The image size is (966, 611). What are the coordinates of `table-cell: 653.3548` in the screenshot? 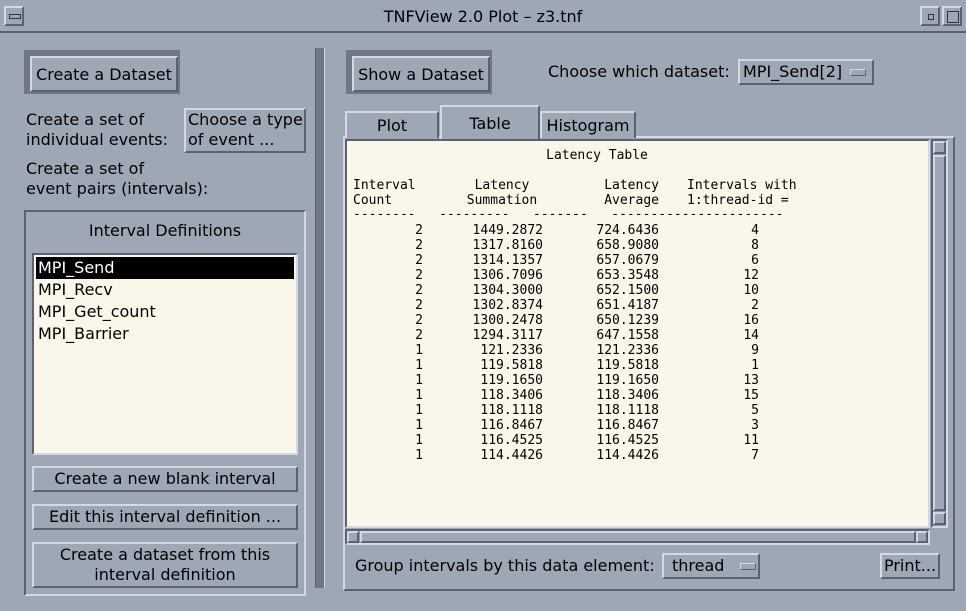 It's located at (627, 275).